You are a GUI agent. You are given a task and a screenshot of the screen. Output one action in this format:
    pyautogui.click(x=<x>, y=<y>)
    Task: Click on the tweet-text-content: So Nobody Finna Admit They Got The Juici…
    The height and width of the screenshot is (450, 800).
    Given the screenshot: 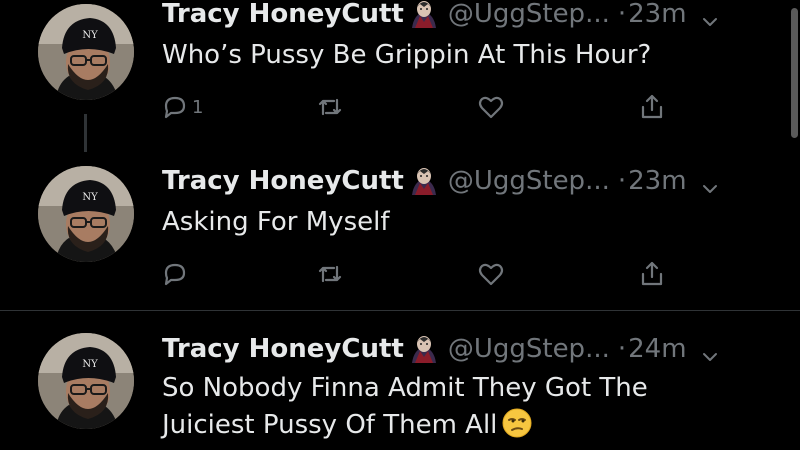 What is the action you would take?
    pyautogui.click(x=405, y=406)
    